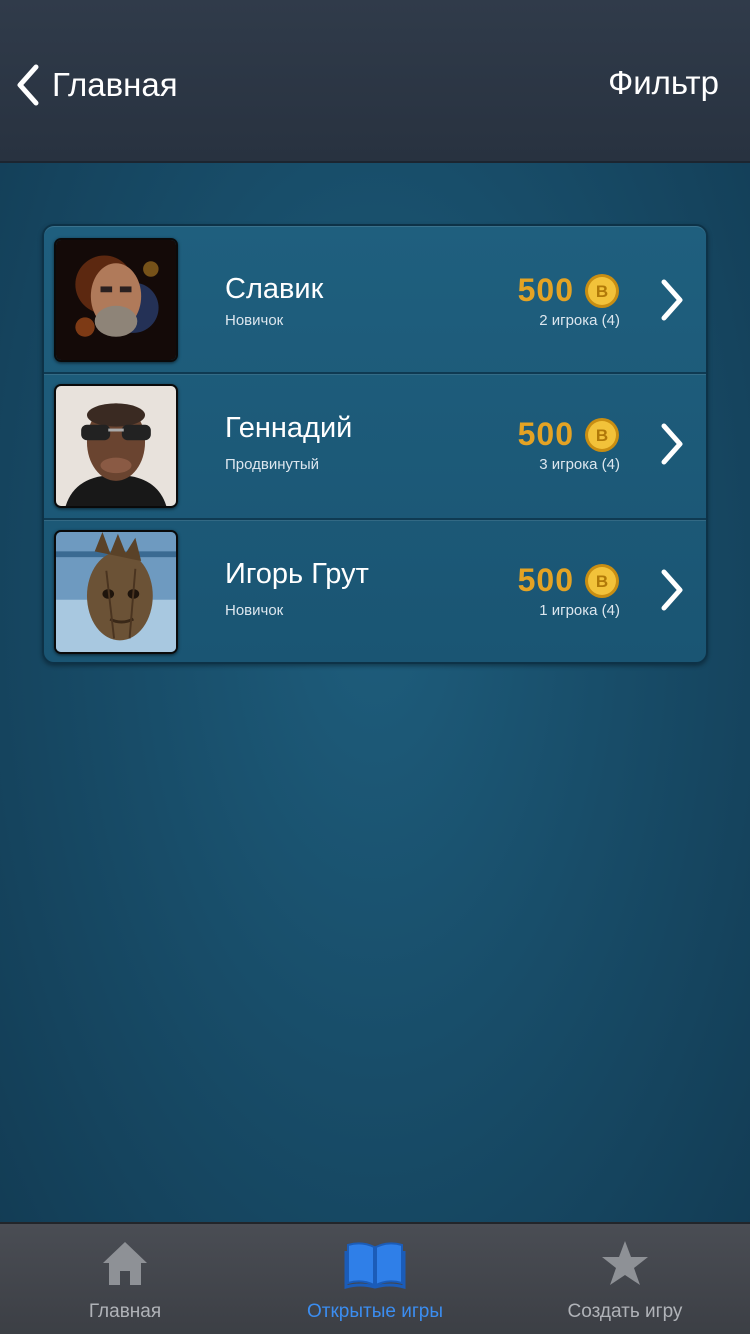 The width and height of the screenshot is (750, 1334). What do you see at coordinates (375, 81) in the screenshot?
I see `nav-header: Главная Фильтр` at bounding box center [375, 81].